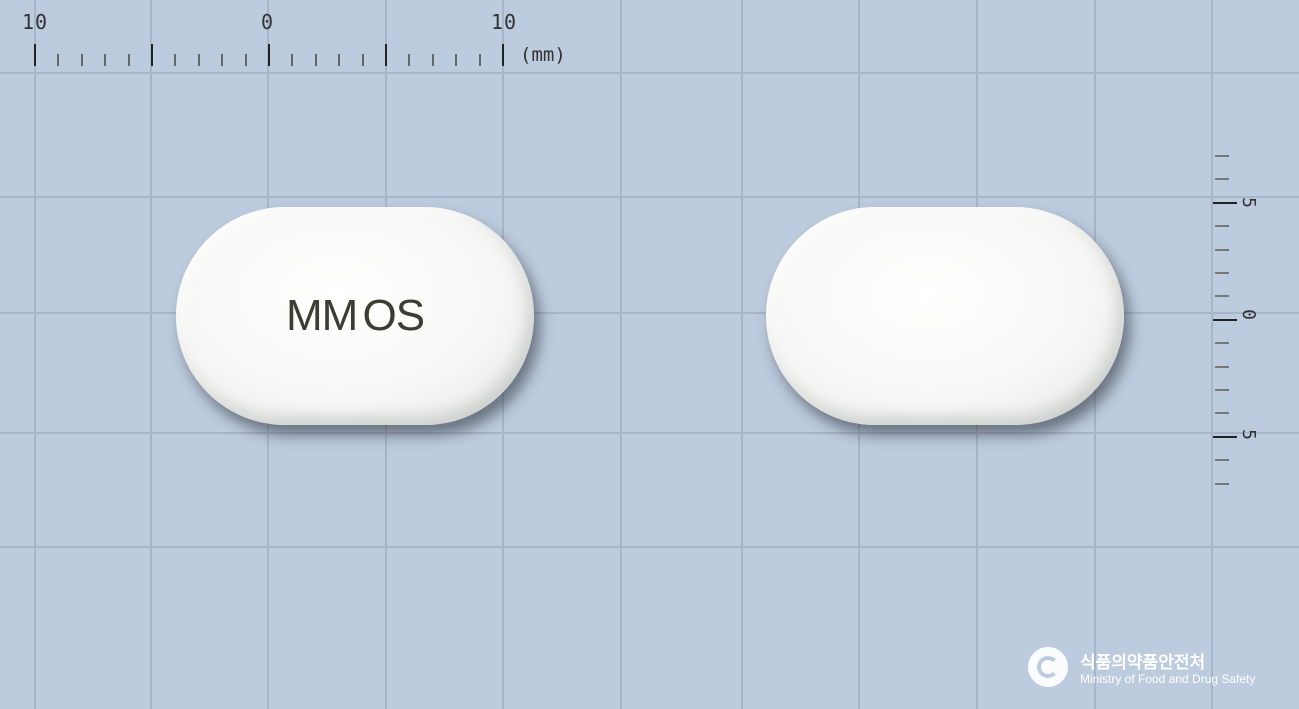 The image size is (1299, 709). What do you see at coordinates (1143, 663) in the screenshot?
I see `logo-korean-text: 식품의약품안전처` at bounding box center [1143, 663].